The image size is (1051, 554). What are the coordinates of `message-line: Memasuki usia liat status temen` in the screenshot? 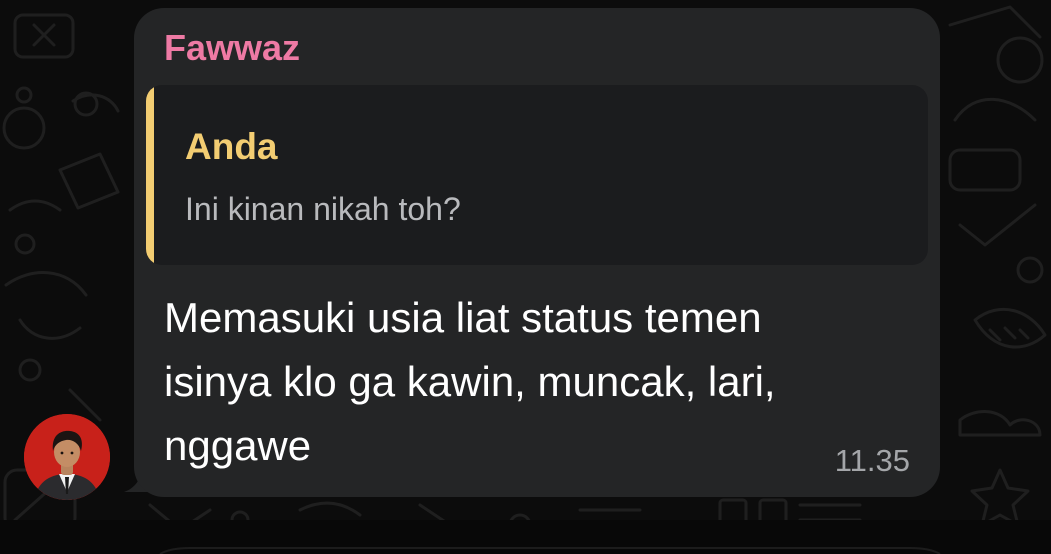 It's located at (463, 317).